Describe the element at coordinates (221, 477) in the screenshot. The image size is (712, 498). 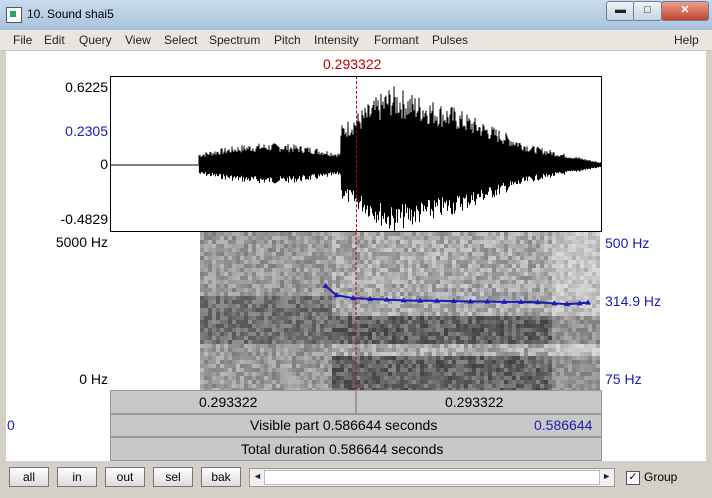
I see `zoom-back-button: bak` at that location.